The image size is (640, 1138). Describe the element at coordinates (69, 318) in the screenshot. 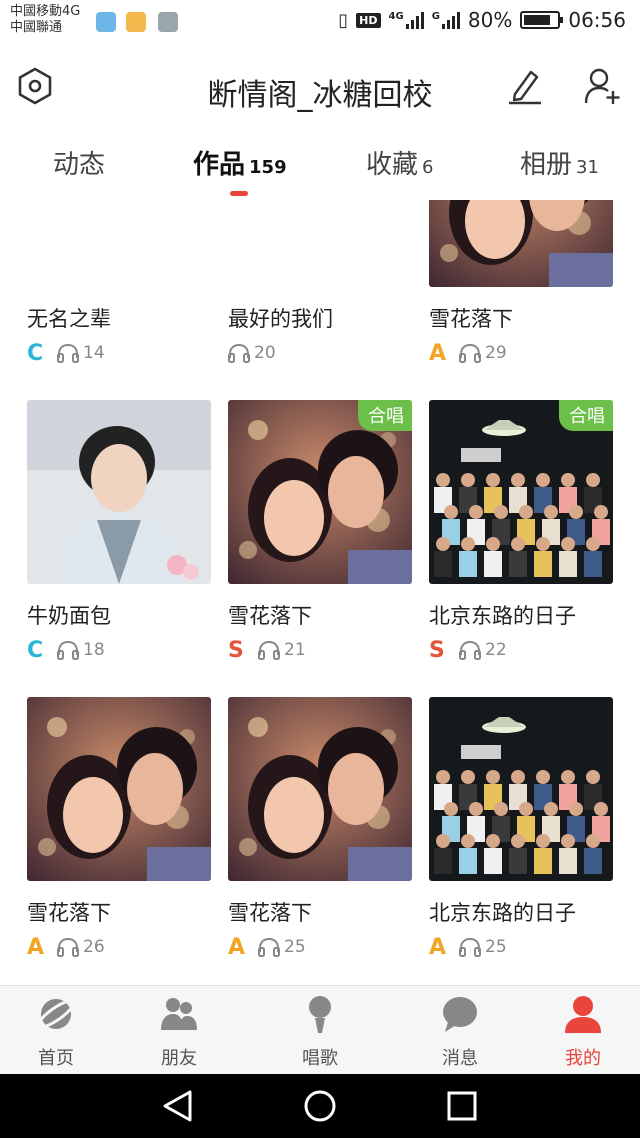

I see `work-title: 无名之辈` at that location.